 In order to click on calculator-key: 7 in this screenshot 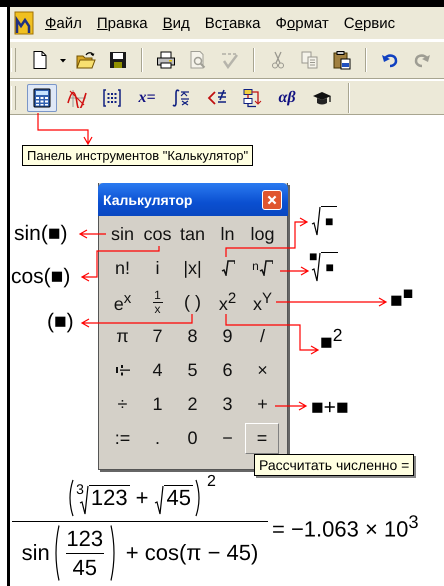, I will do `click(157, 336)`.